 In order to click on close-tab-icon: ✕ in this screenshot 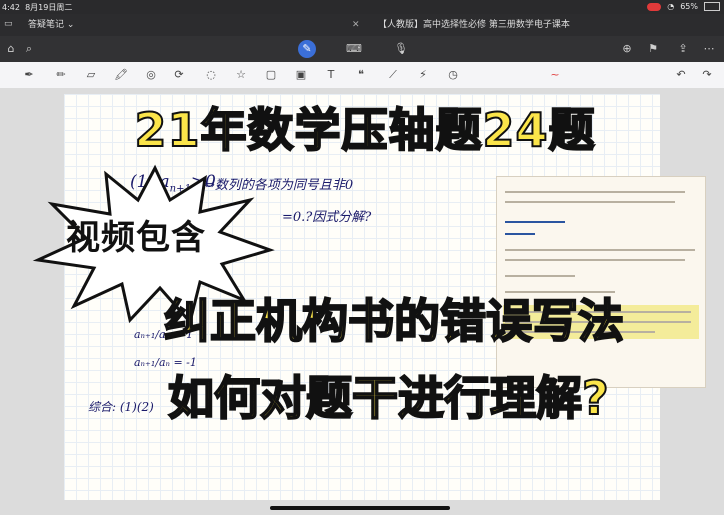, I will do `click(356, 25)`.